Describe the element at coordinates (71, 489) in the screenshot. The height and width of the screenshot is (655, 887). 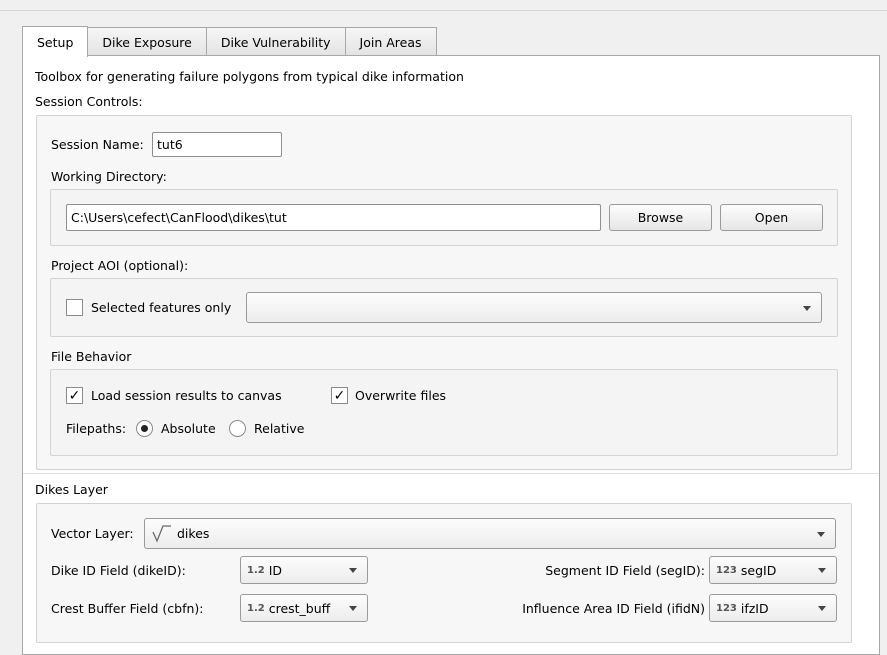
I see `dikes-layer-title: Dikes Layer` at that location.